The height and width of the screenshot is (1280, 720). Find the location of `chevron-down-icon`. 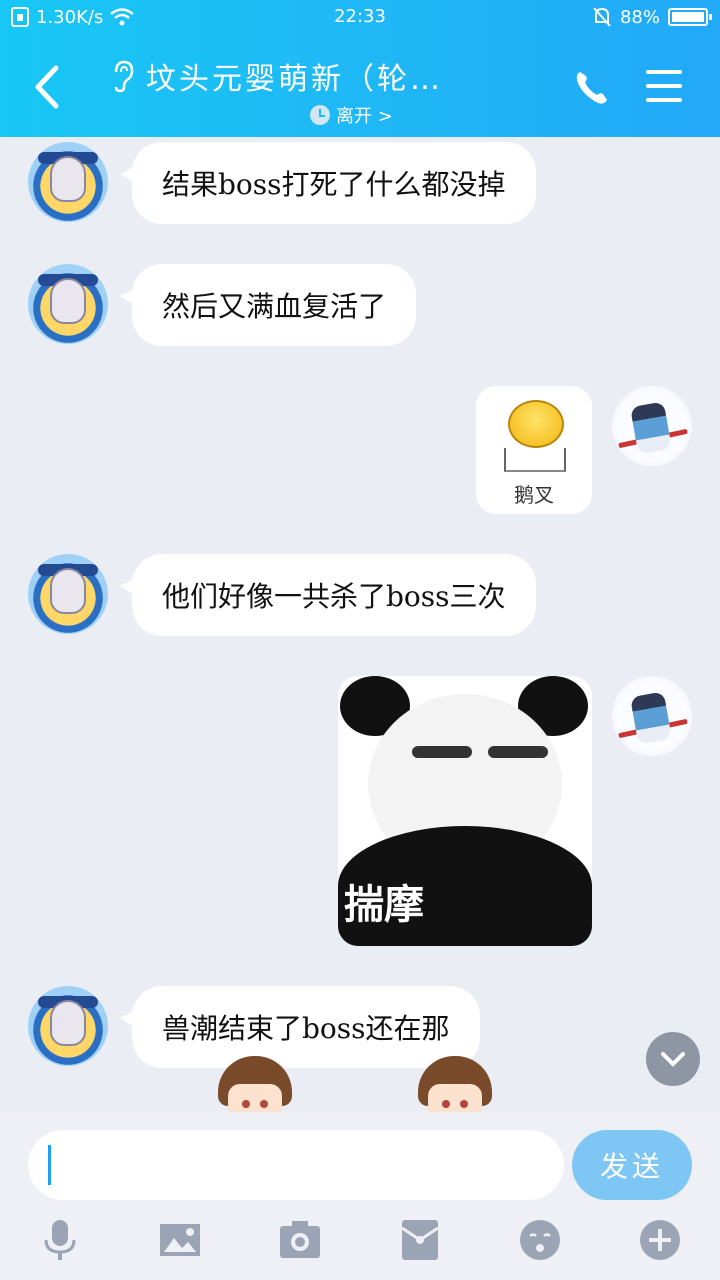

chevron-down-icon is located at coordinates (673, 1059).